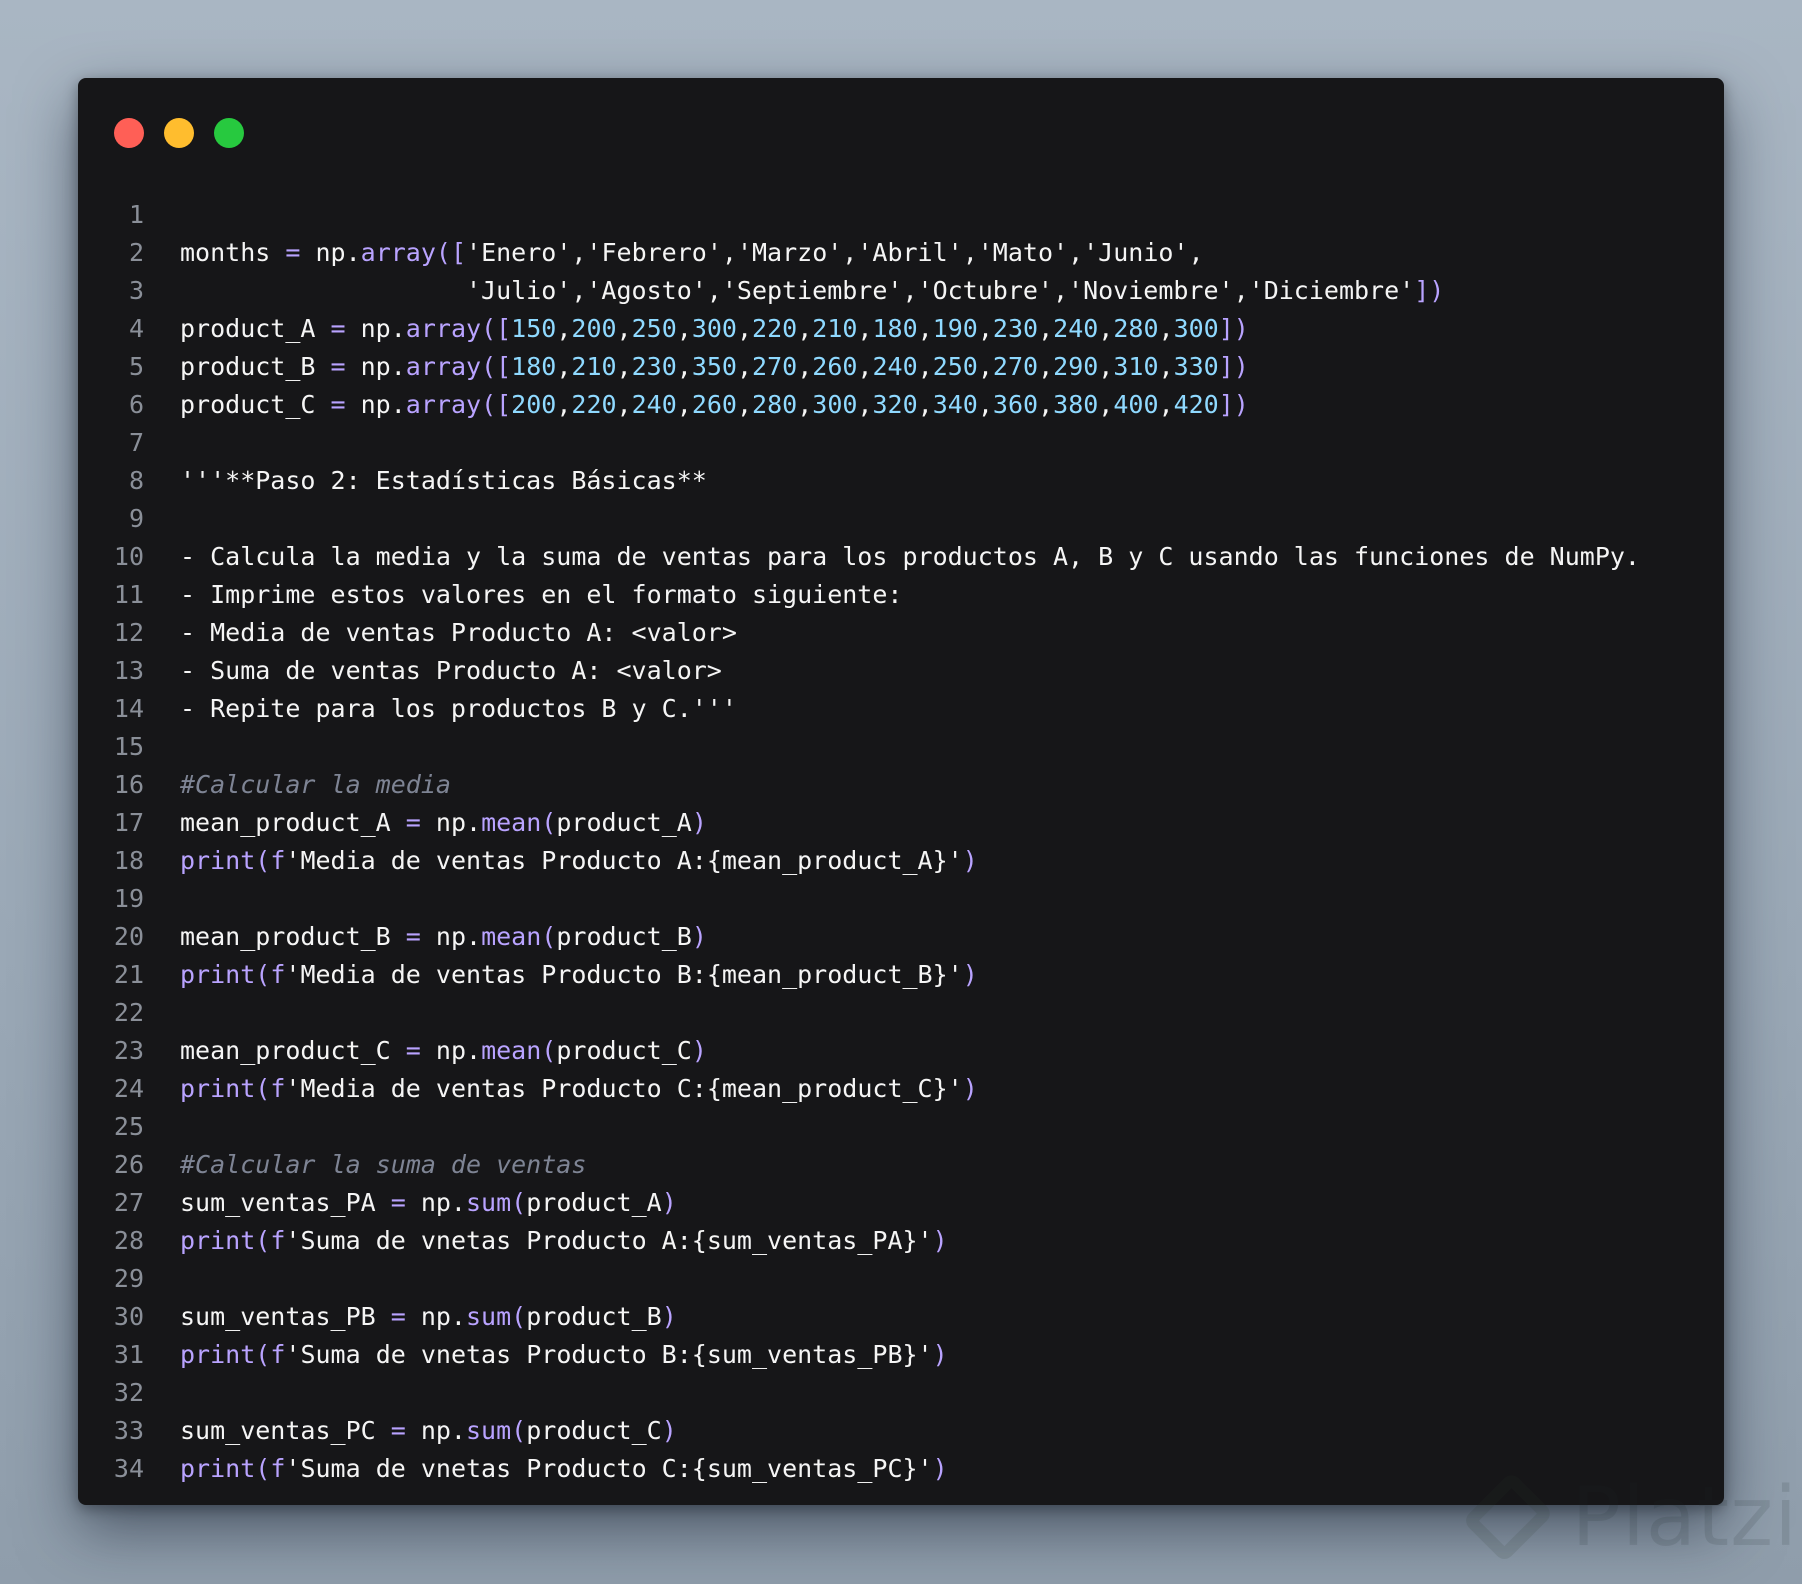  I want to click on code-token: '''**Paso 2: Estadísticas Básicas**, so click(443, 480).